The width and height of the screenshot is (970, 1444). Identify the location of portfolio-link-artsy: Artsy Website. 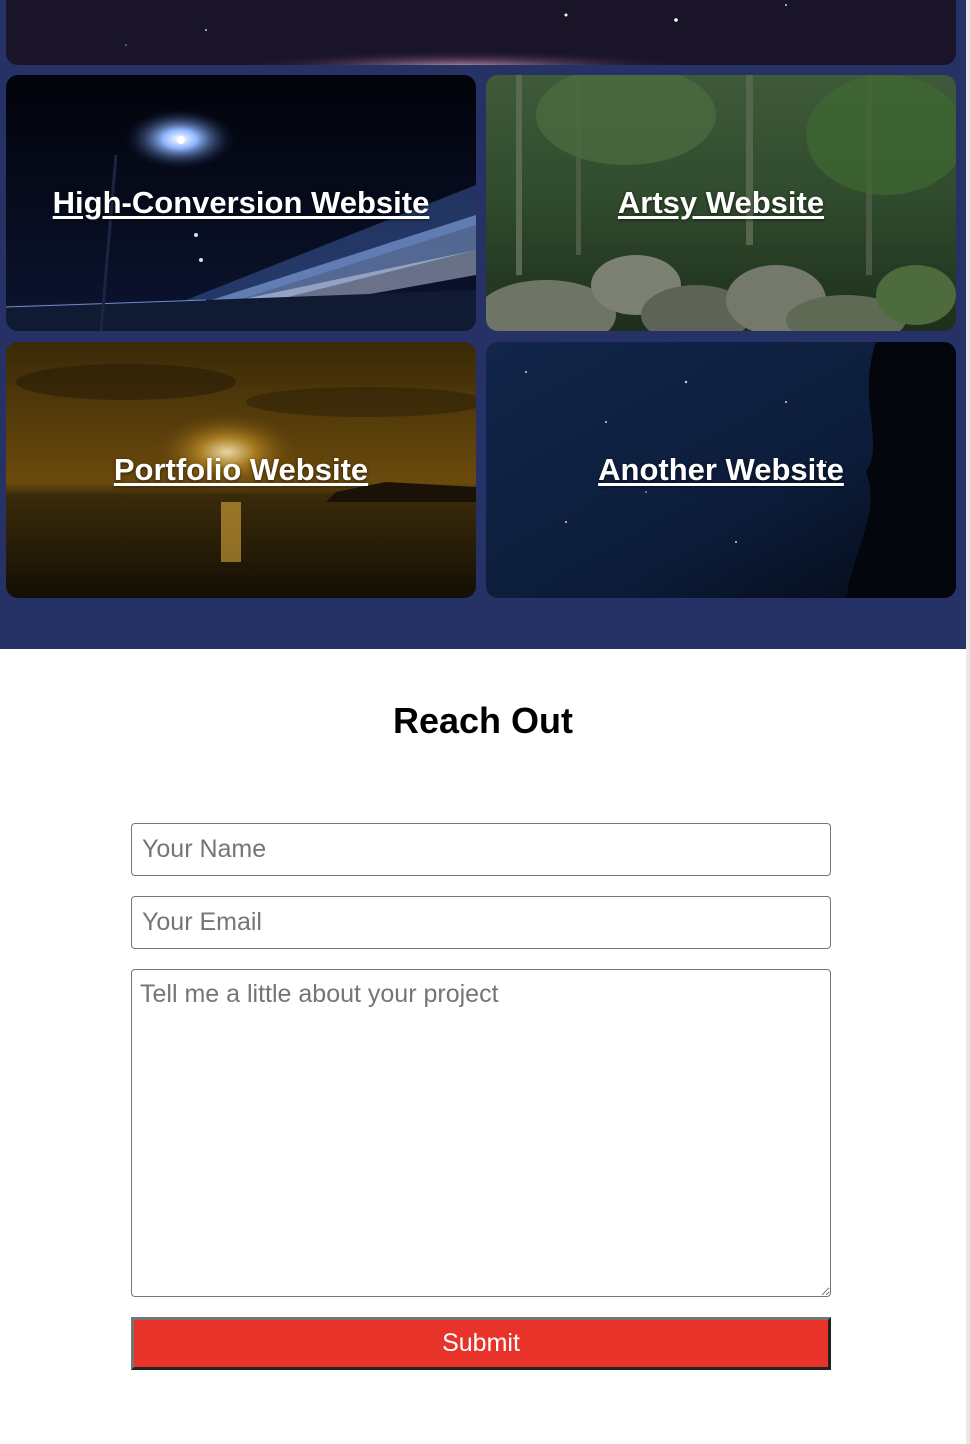
(721, 203).